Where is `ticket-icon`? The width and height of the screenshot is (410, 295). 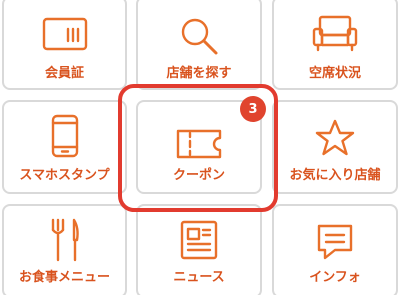
ticket-icon is located at coordinates (199, 144).